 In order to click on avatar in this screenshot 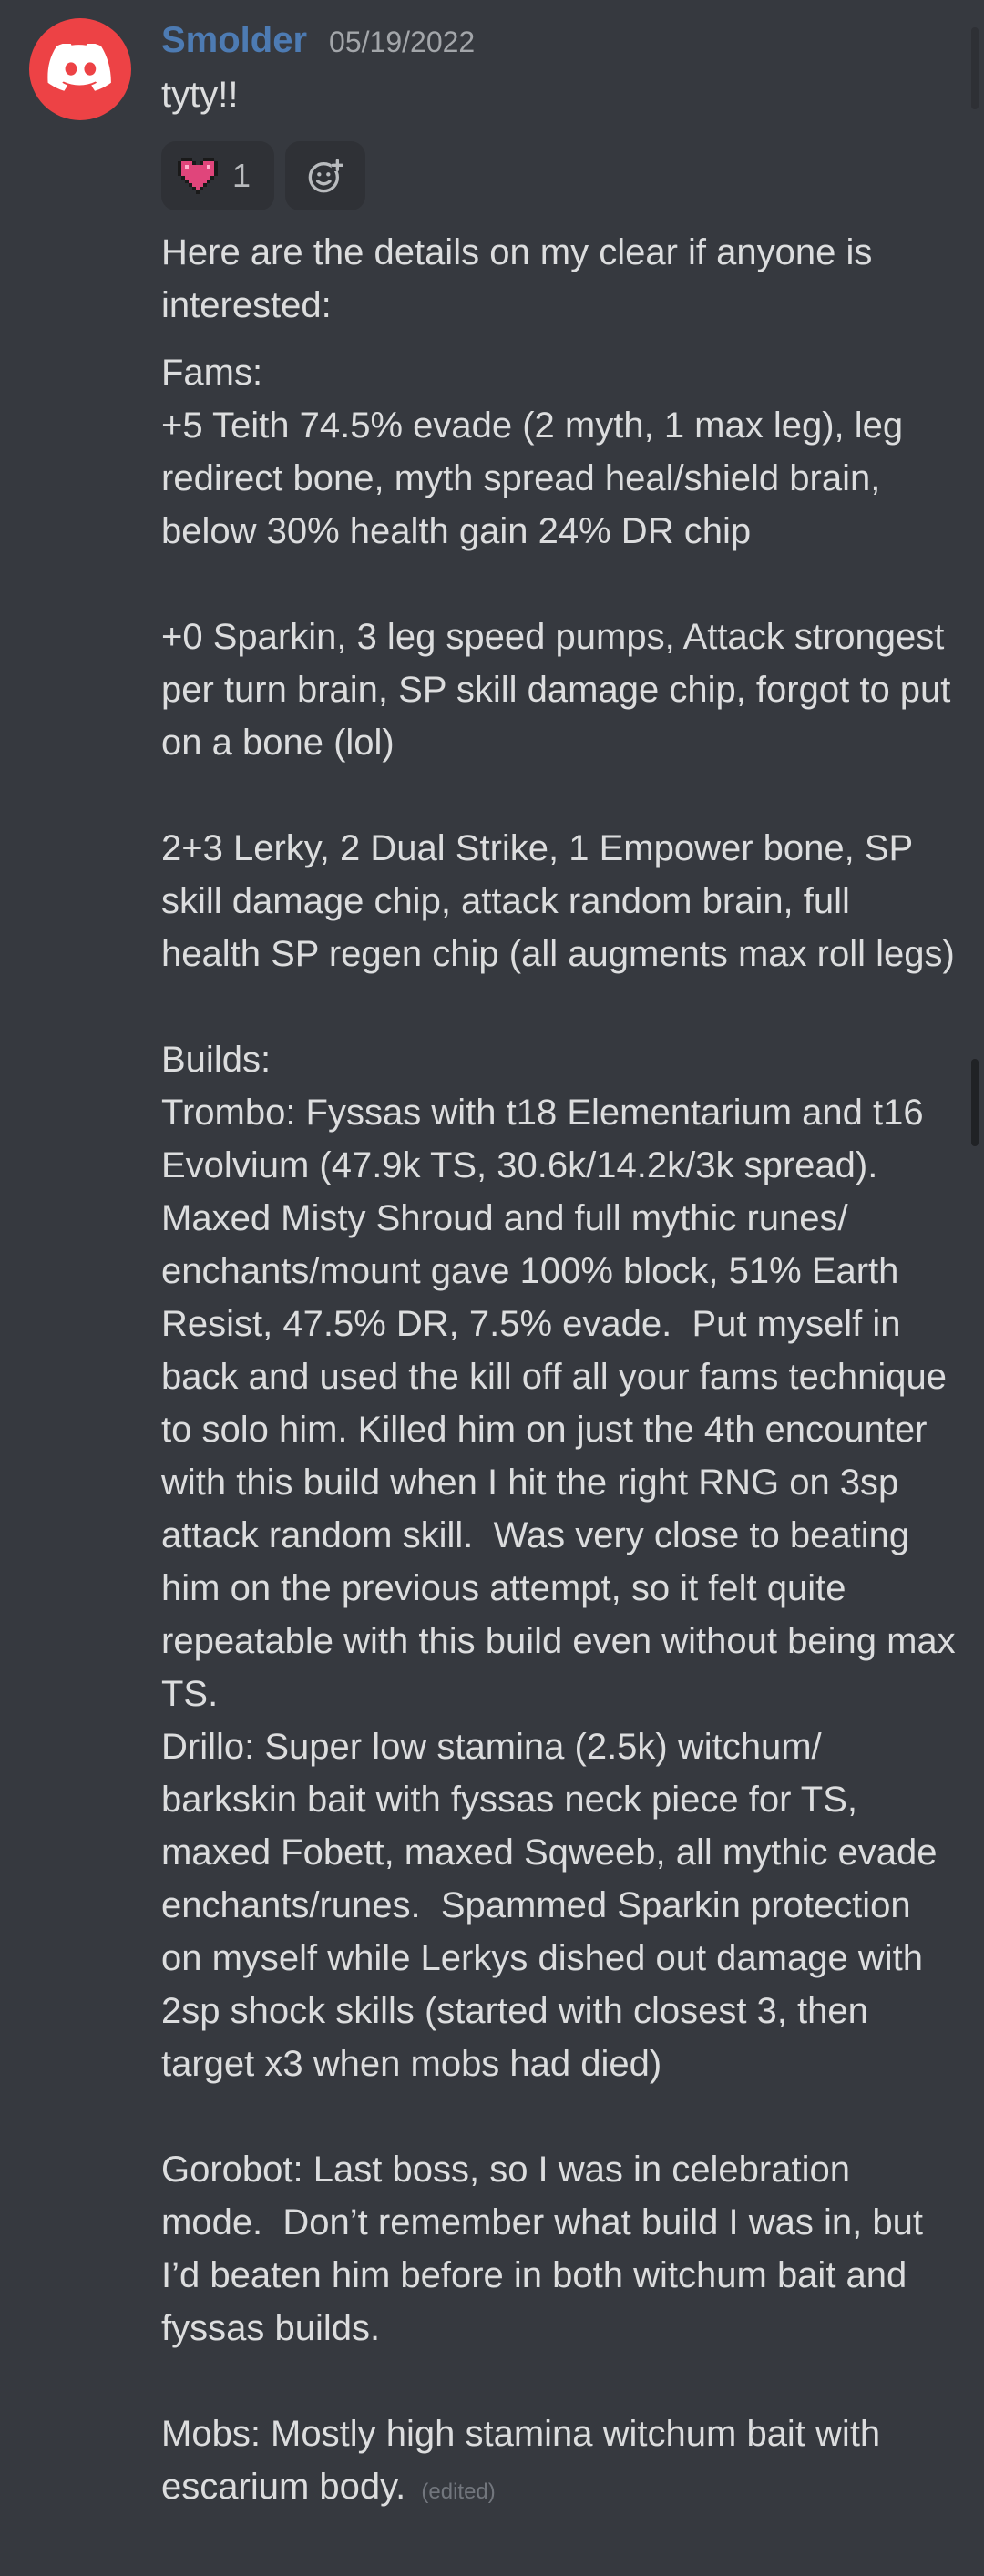, I will do `click(80, 69)`.